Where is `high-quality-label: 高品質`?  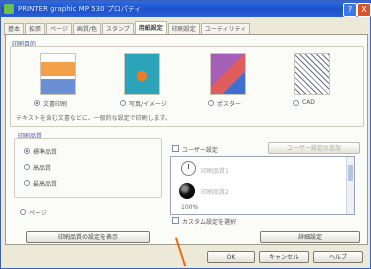 high-quality-label: 高品質 is located at coordinates (42, 168).